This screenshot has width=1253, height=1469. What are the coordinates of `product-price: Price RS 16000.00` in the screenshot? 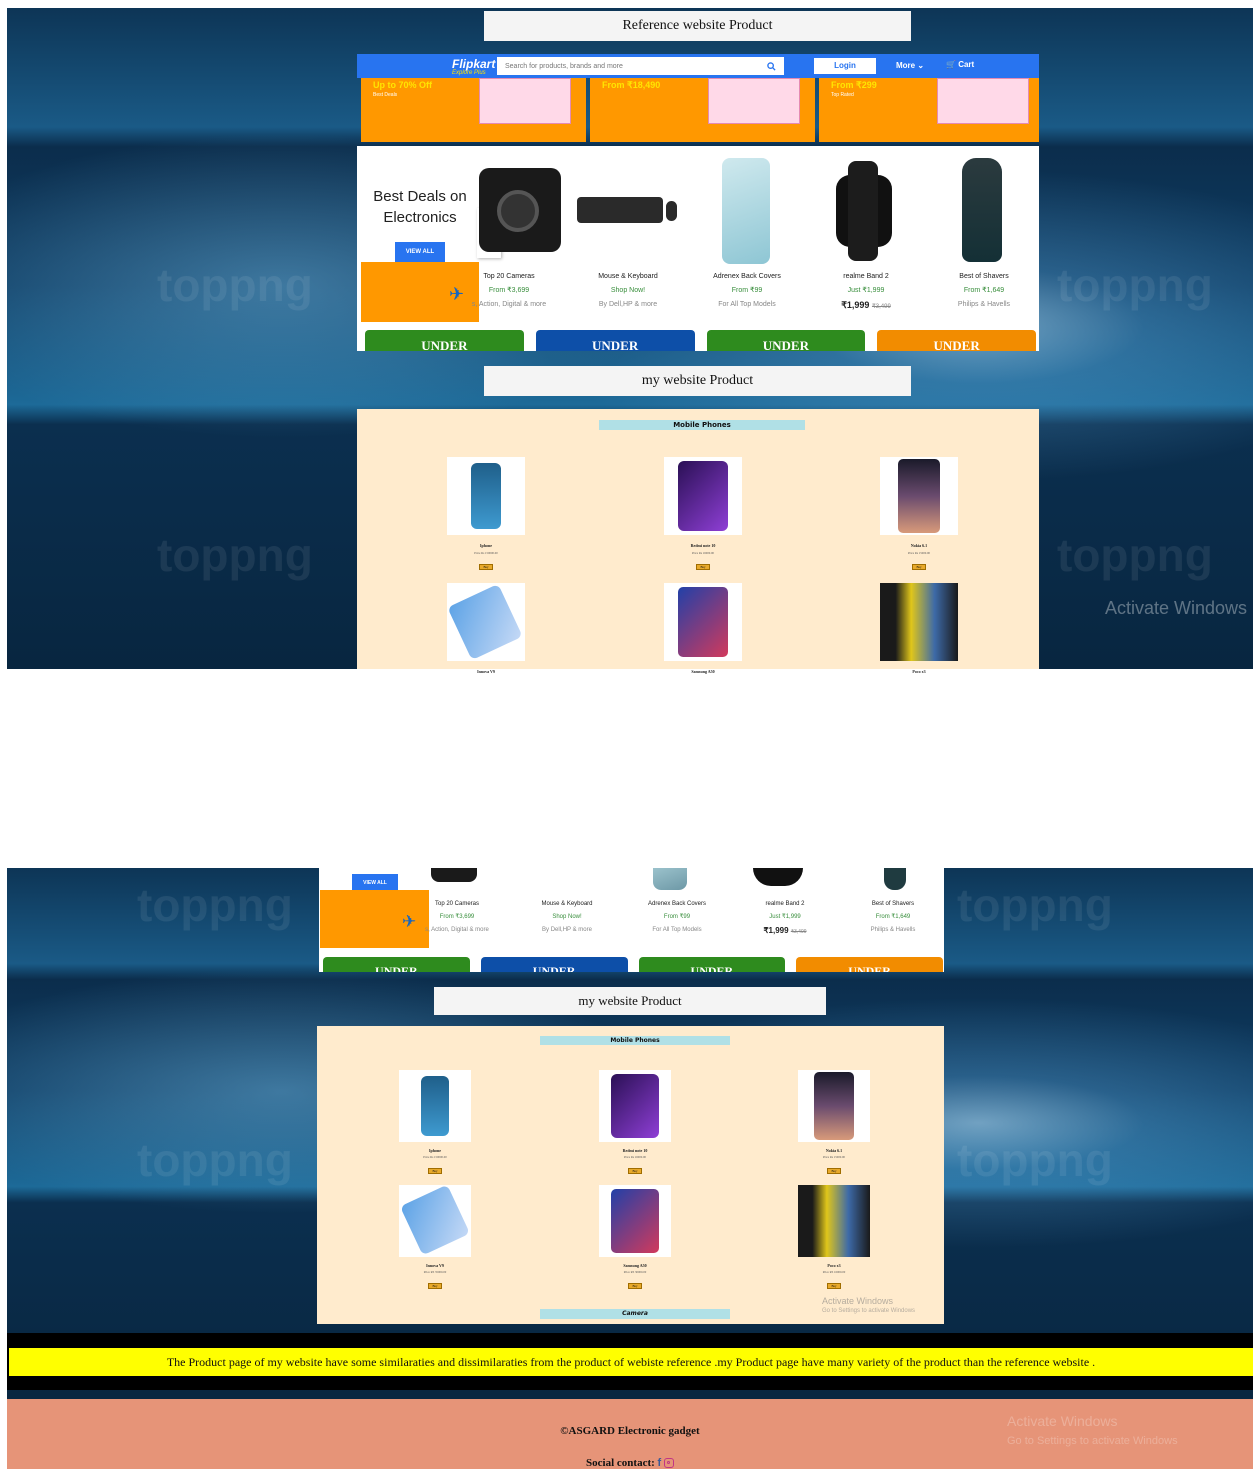 It's located at (834, 1272).